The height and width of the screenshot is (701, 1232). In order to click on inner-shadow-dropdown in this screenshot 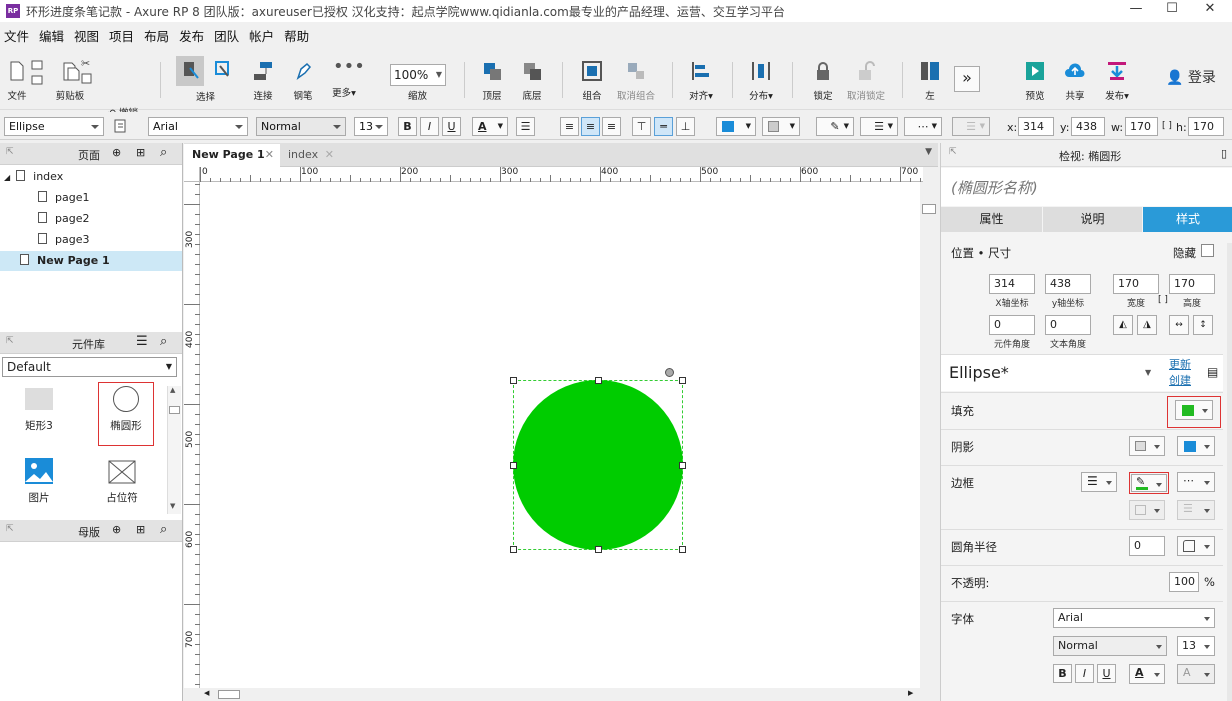, I will do `click(1196, 446)`.